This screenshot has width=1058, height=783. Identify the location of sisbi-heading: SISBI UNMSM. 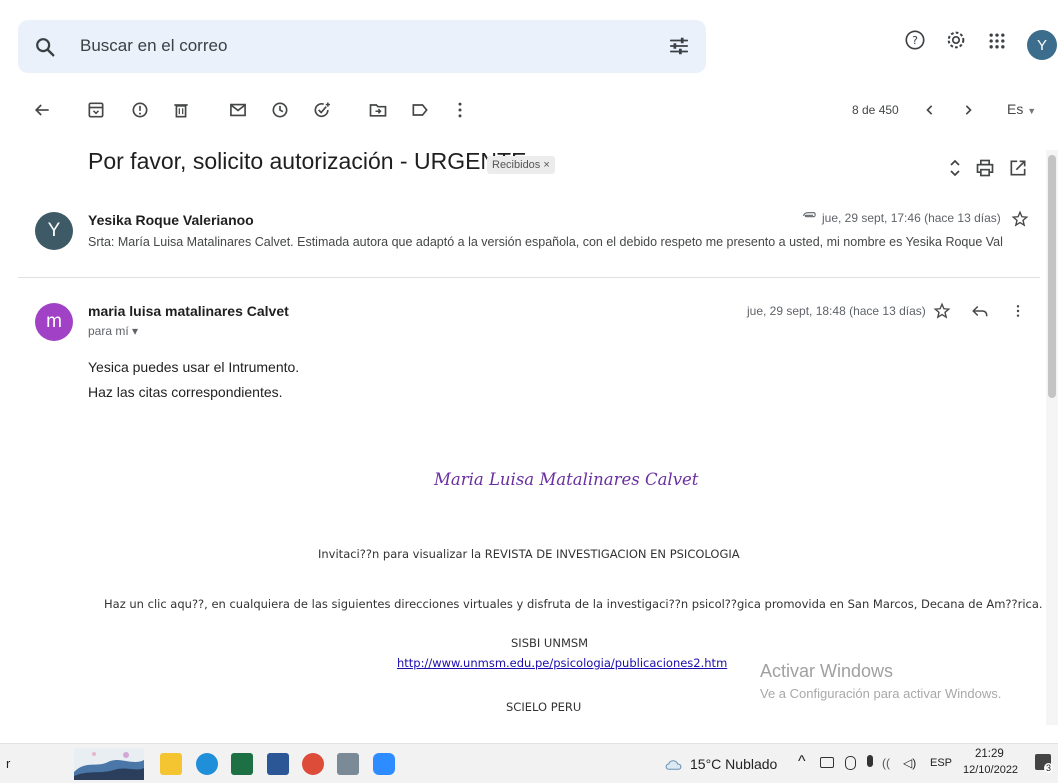
(550, 643).